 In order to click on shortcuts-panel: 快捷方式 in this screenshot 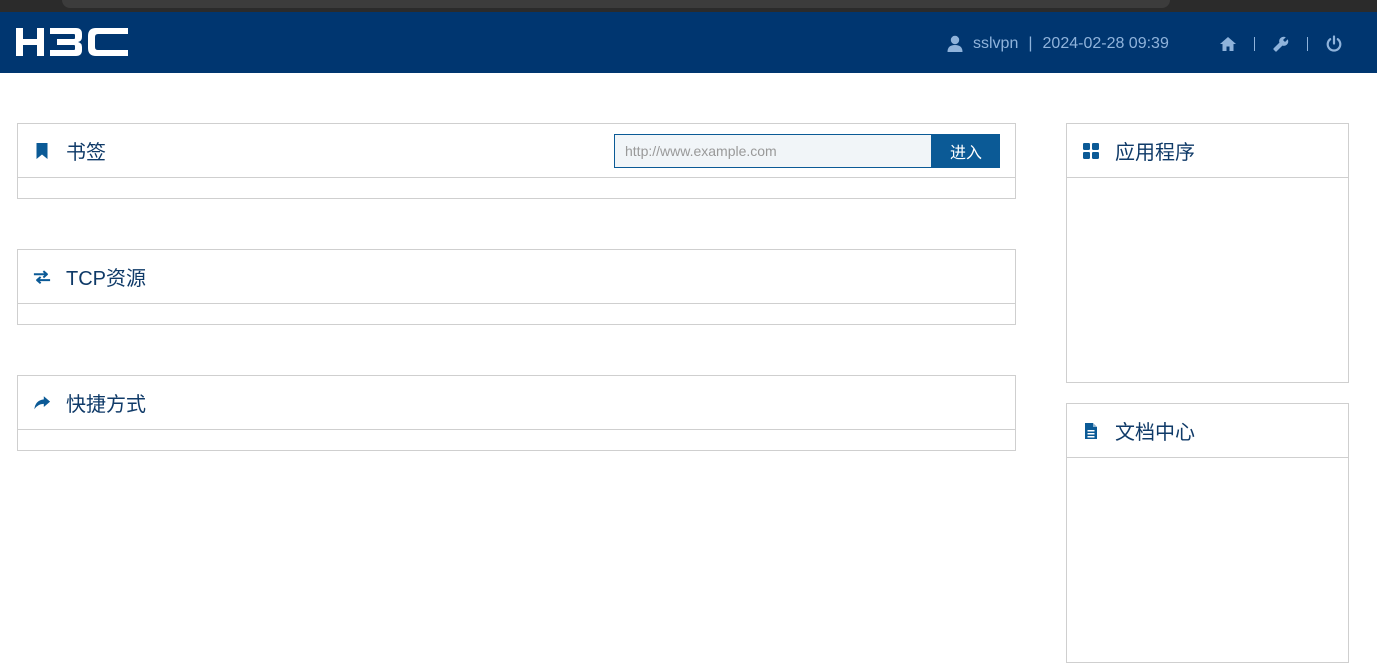, I will do `click(516, 413)`.